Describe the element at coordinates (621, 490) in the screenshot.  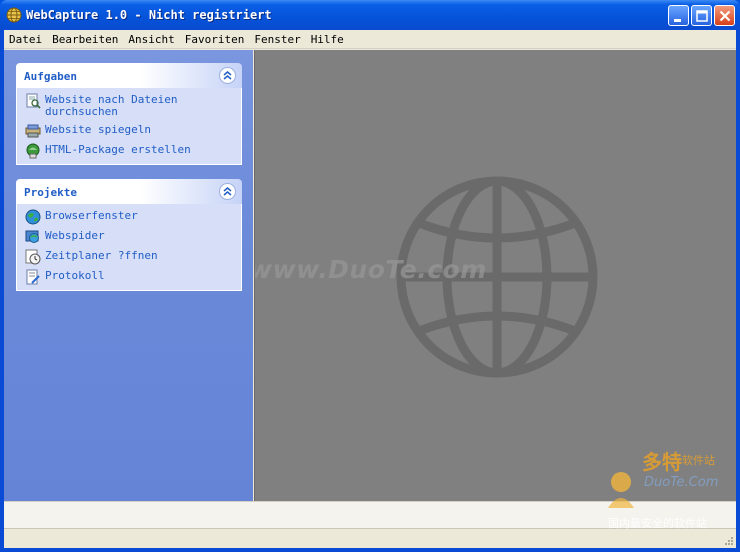
I see `mascot-icon` at that location.